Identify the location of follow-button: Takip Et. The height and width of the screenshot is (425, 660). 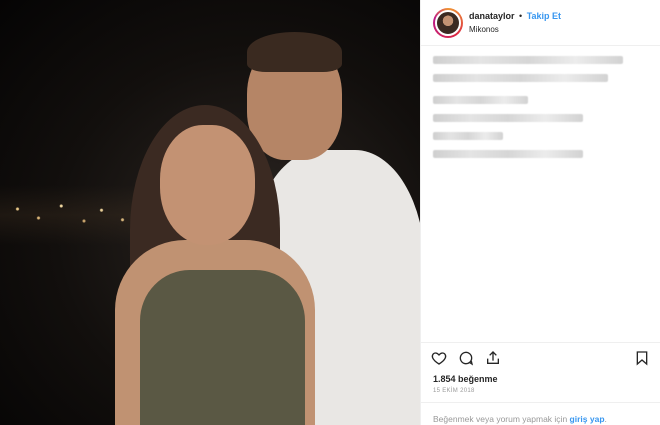
(544, 16).